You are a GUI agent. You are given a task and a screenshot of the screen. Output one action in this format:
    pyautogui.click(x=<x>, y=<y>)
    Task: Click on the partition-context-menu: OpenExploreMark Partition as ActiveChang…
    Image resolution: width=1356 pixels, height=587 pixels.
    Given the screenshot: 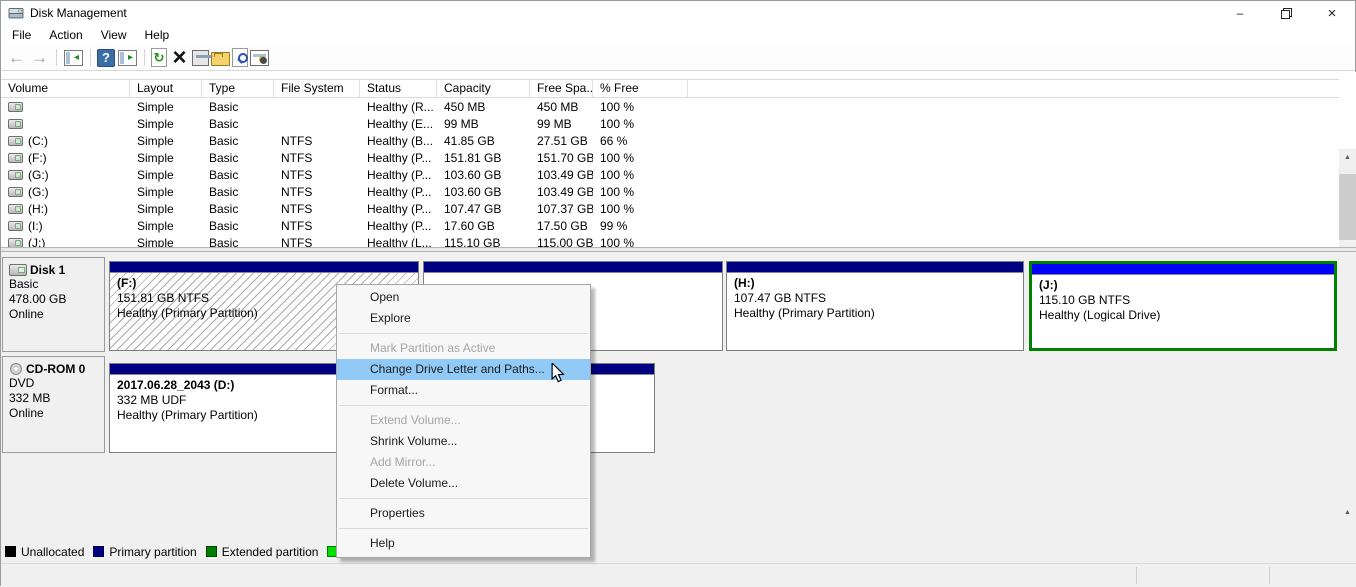 What is the action you would take?
    pyautogui.click(x=463, y=421)
    